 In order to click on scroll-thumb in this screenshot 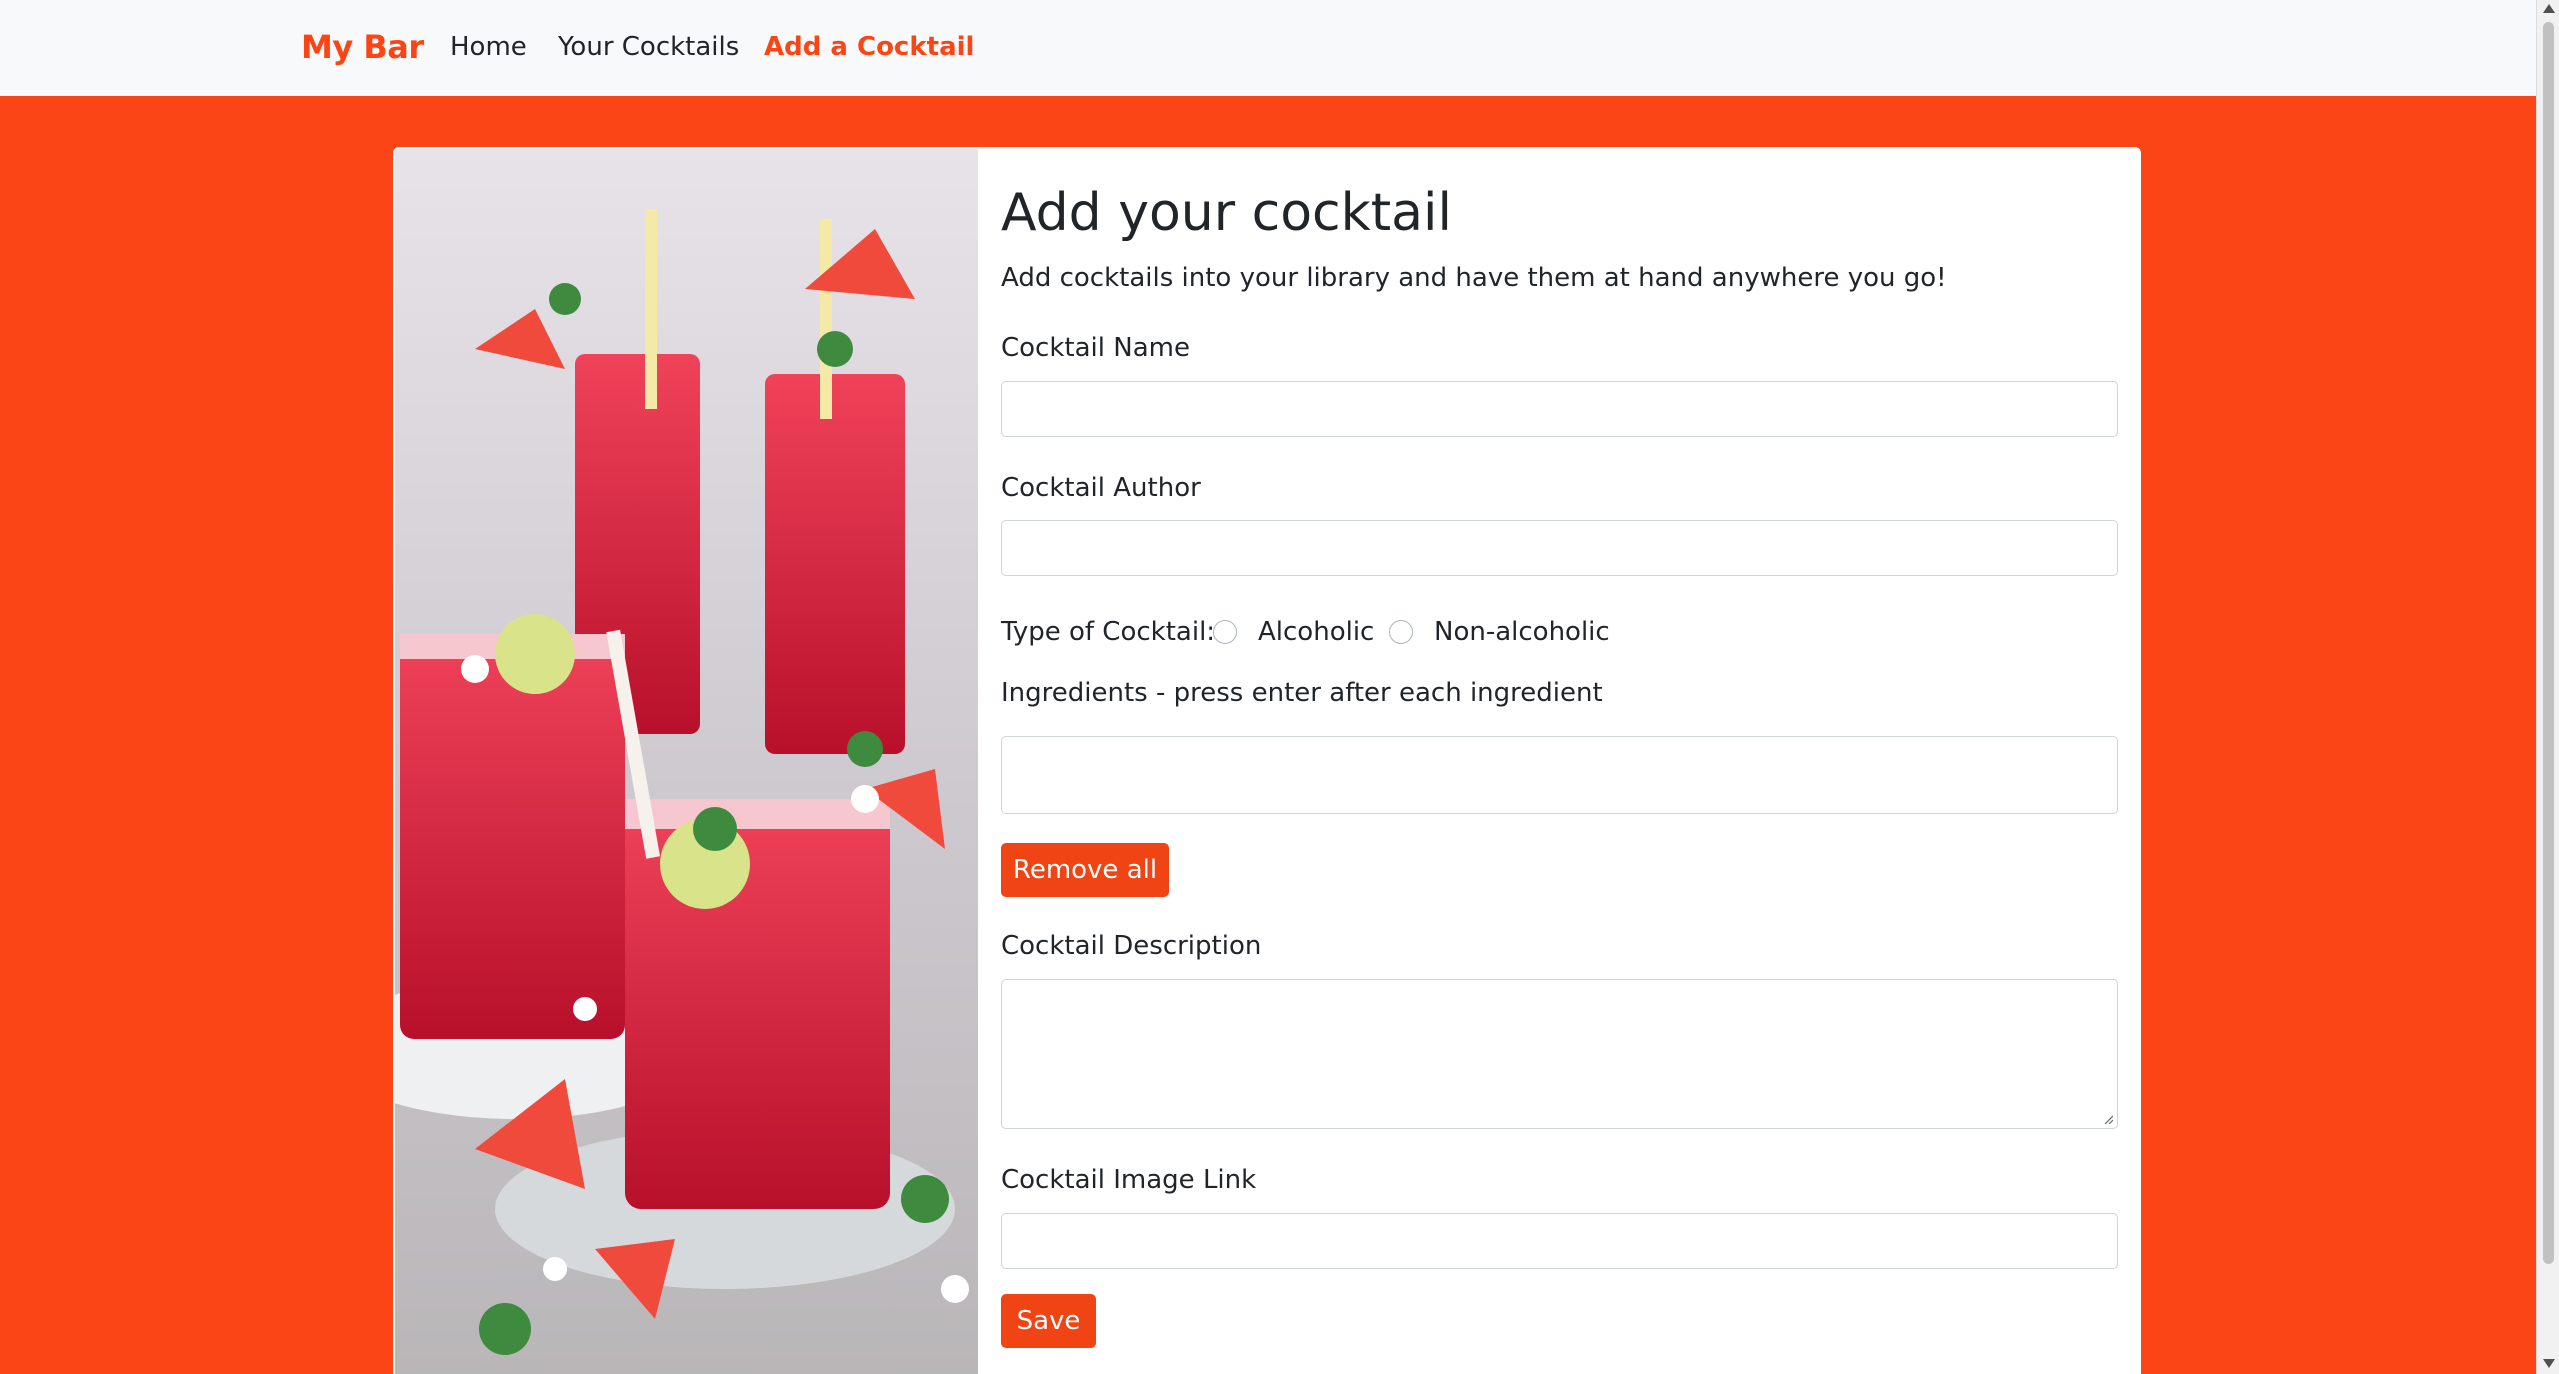, I will do `click(2548, 643)`.